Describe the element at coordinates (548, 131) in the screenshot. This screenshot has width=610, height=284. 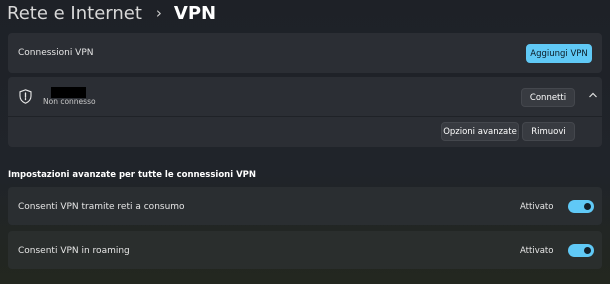
I see `remove-button: Rimuovi` at that location.